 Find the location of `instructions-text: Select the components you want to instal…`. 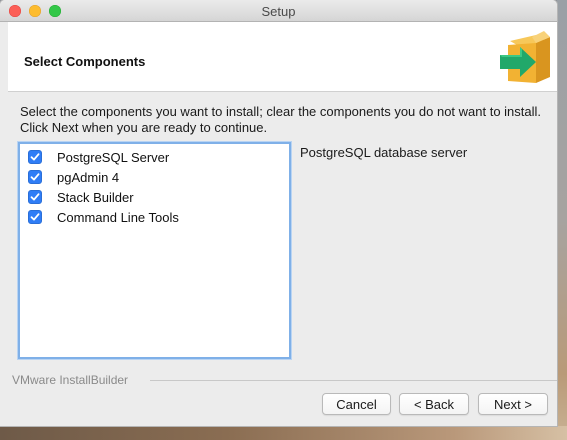

instructions-text: Select the components you want to instal… is located at coordinates (281, 119).